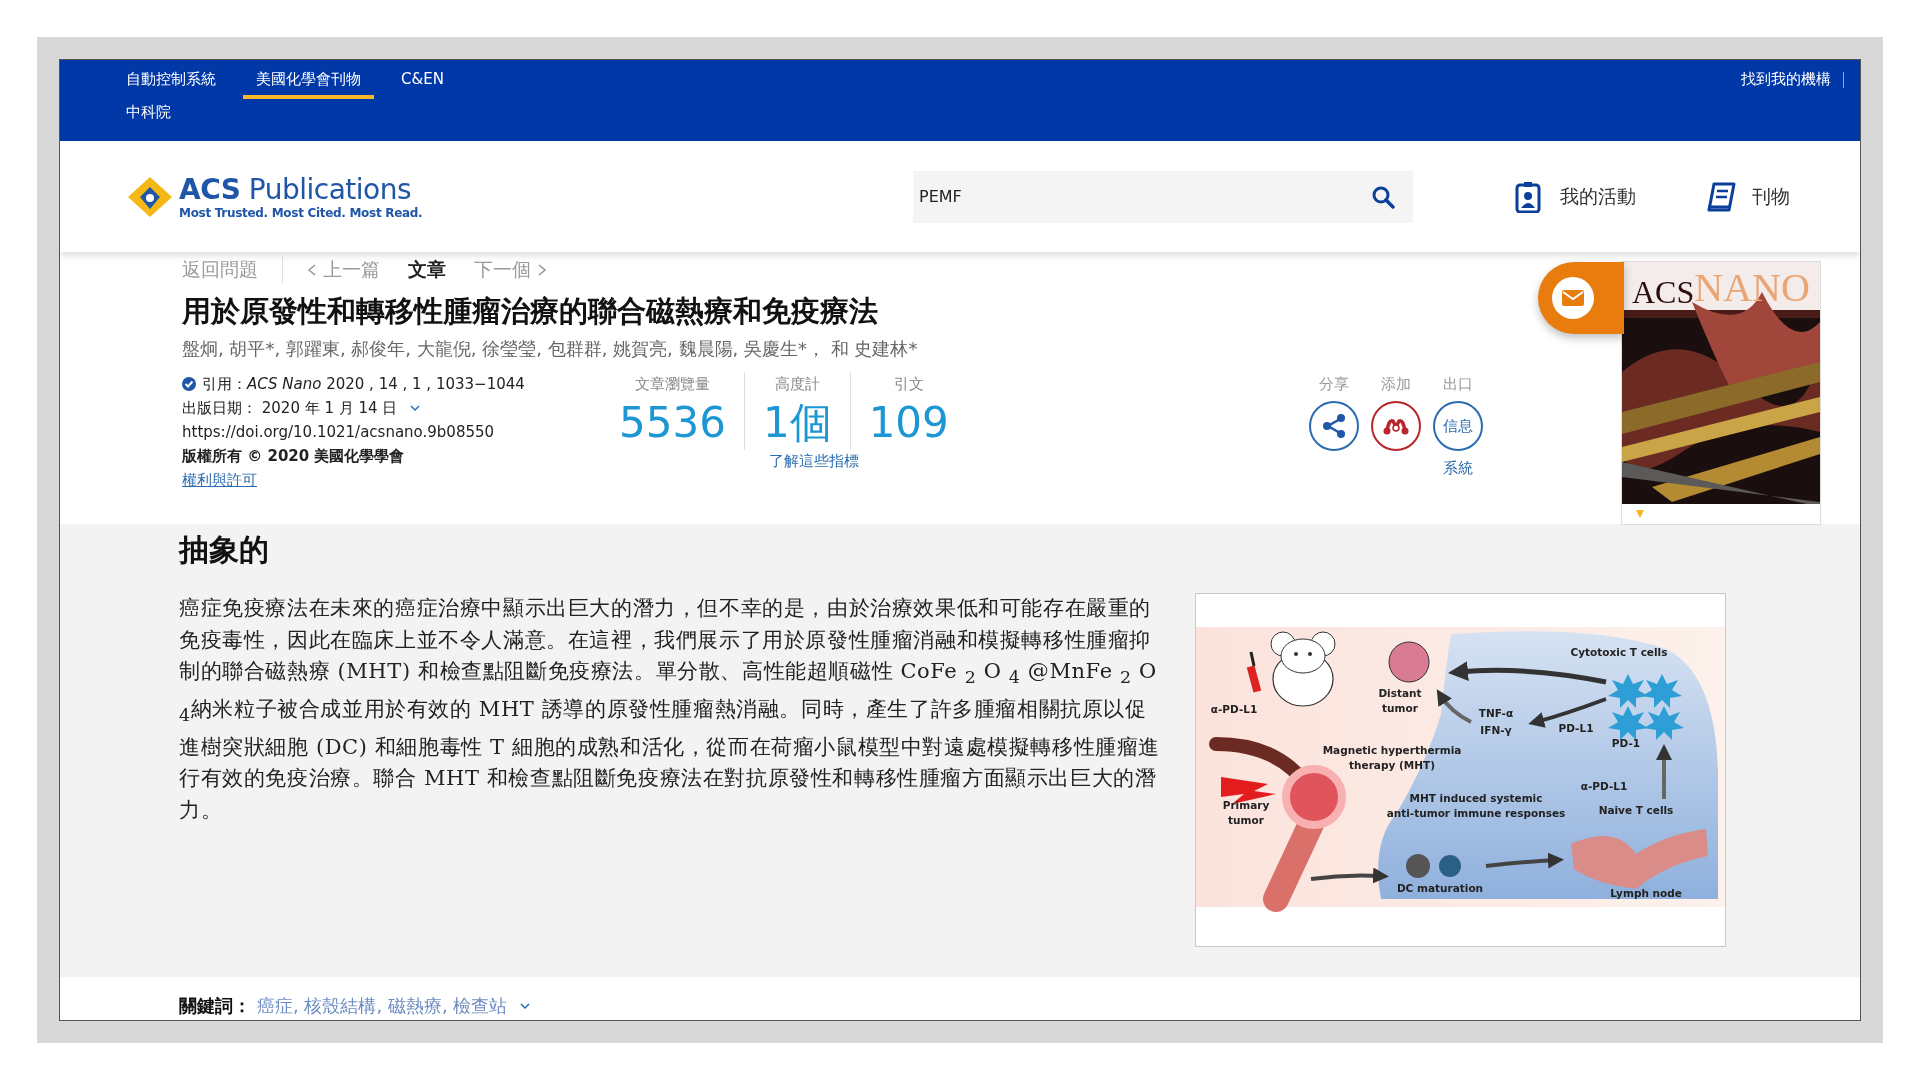 The height and width of the screenshot is (1080, 1920). Describe the element at coordinates (1314, 797) in the screenshot. I see `primary-tumor-drawing` at that location.